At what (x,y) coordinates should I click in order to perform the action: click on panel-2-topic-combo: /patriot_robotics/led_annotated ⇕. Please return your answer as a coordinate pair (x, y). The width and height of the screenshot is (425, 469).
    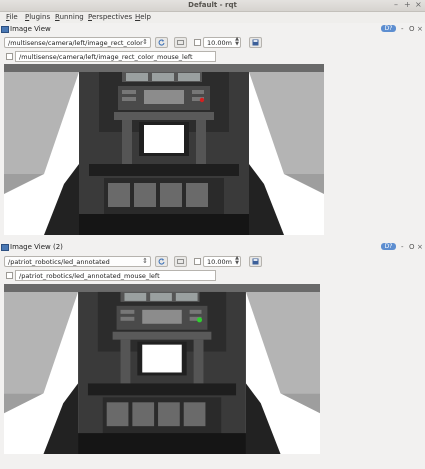
    Looking at the image, I should click on (77, 261).